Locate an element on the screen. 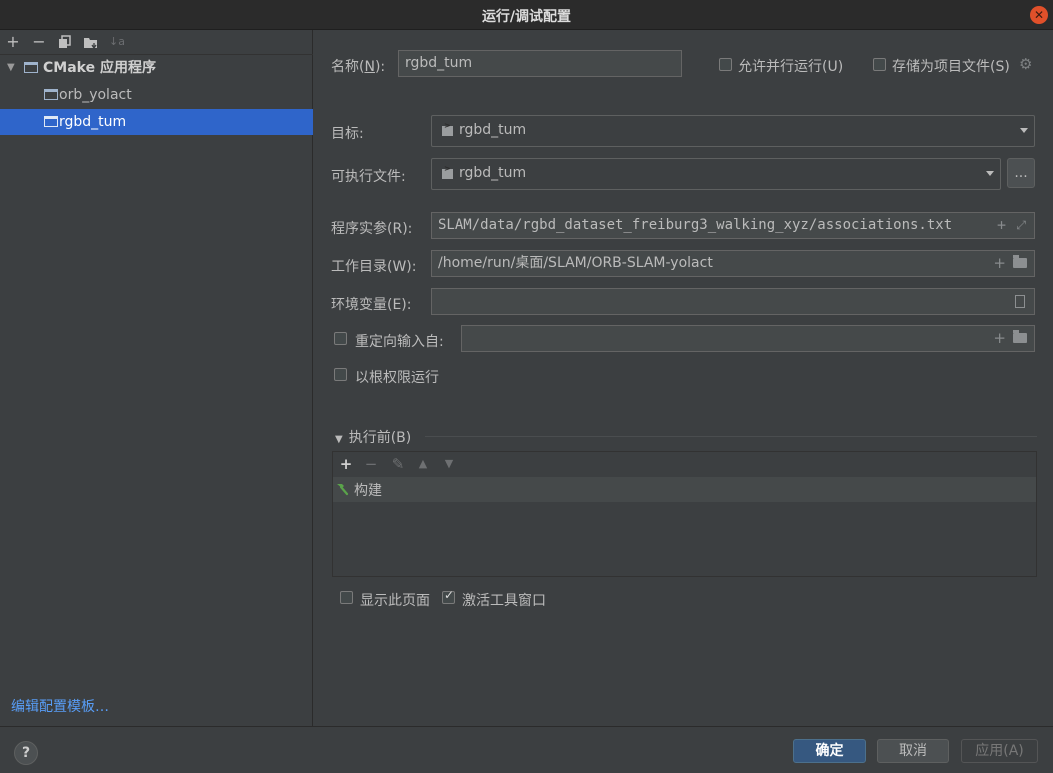 The width and height of the screenshot is (1053, 773). add-config-button: + is located at coordinates (13, 42).